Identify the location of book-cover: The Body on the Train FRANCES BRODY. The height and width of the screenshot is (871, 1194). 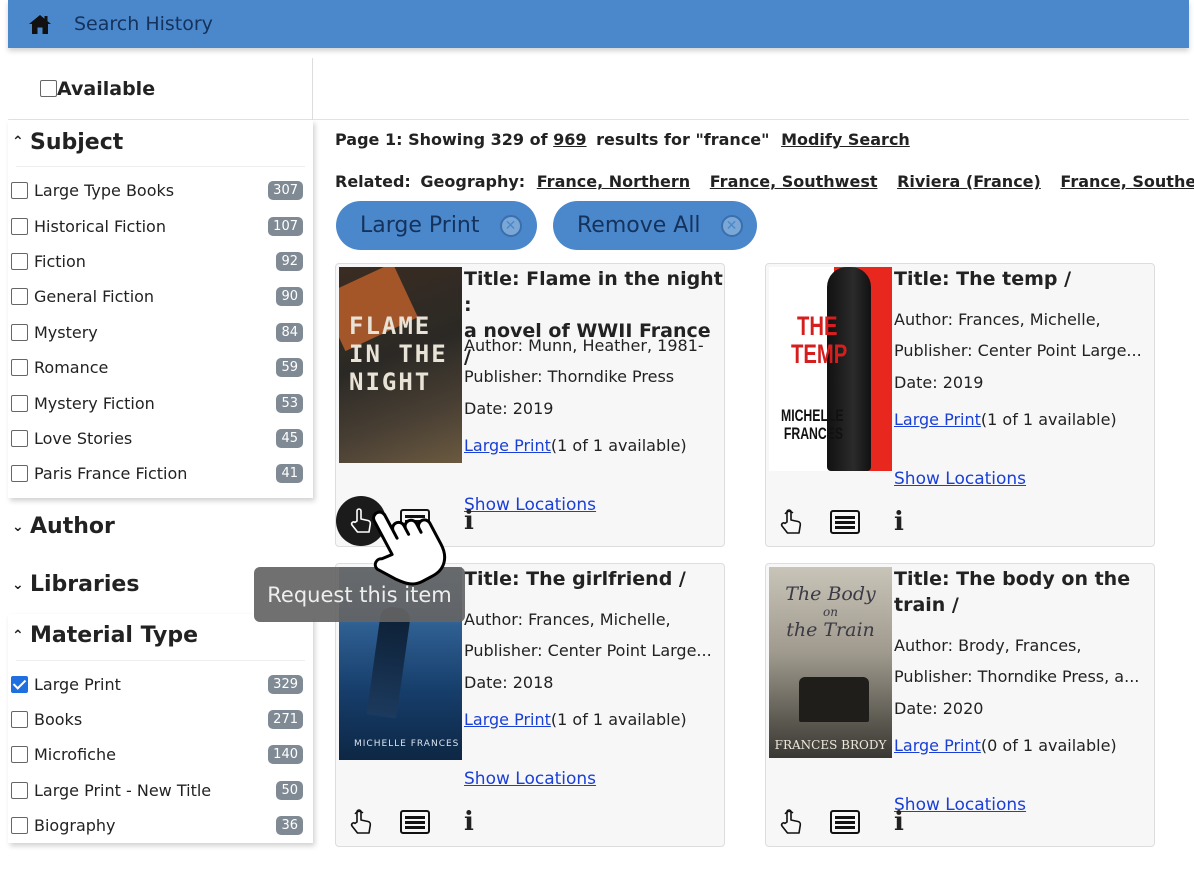
(830, 662).